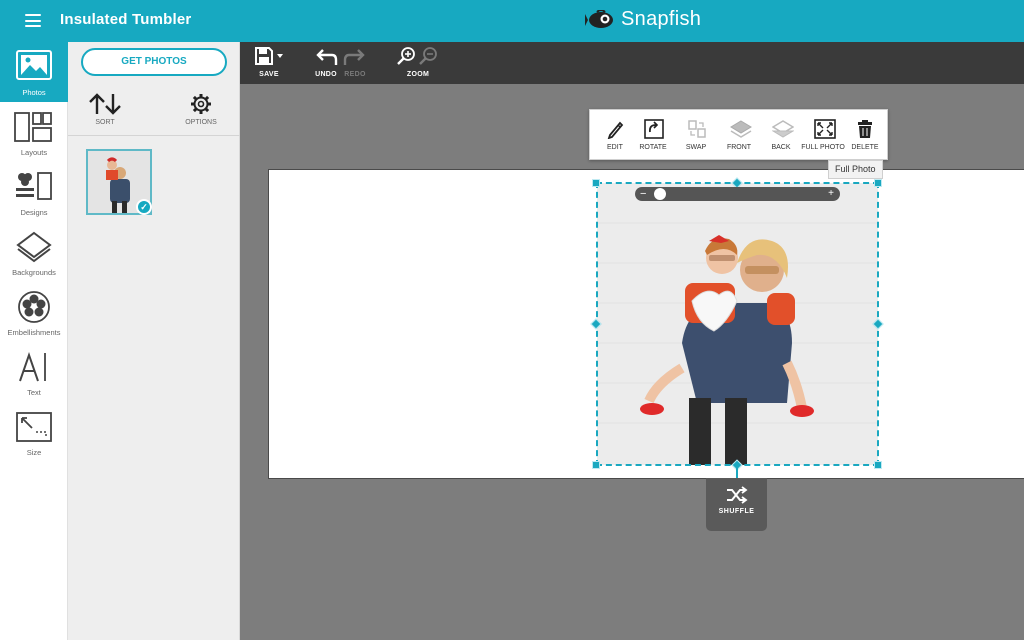 The width and height of the screenshot is (1024, 640). What do you see at coordinates (32, 366) in the screenshot?
I see `text-icon` at bounding box center [32, 366].